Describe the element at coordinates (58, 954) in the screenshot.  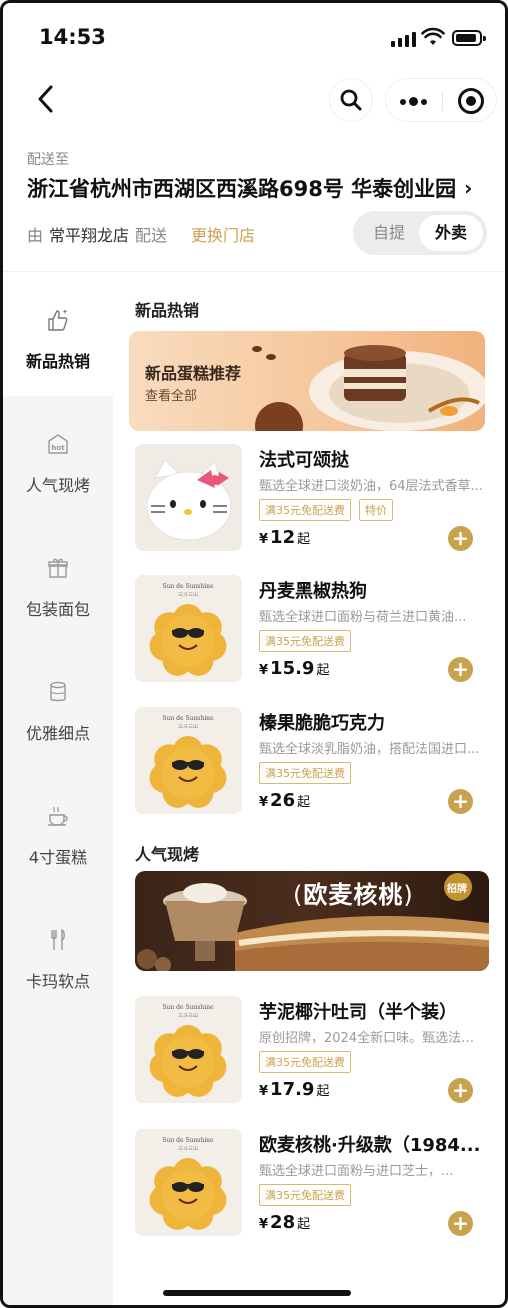
I see `sidebar-item-kama-soft: 卡玛软点` at that location.